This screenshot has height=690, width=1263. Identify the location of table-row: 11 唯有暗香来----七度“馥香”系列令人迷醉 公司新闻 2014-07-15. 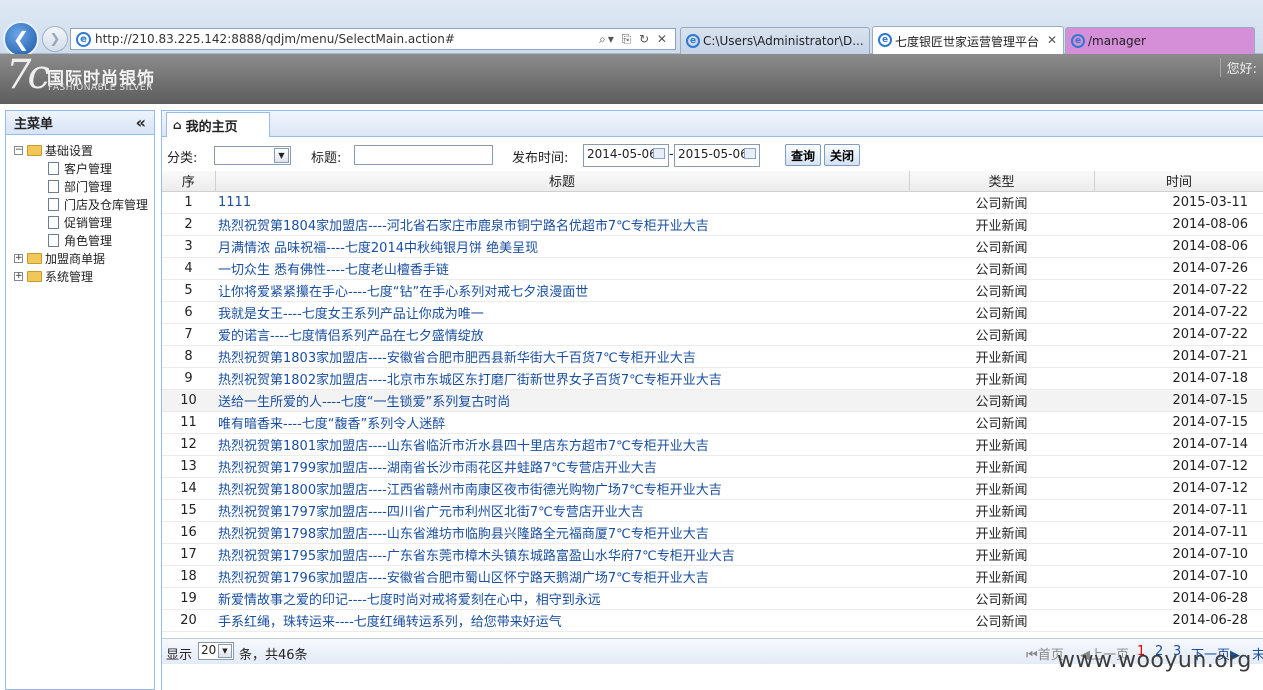
(712, 422).